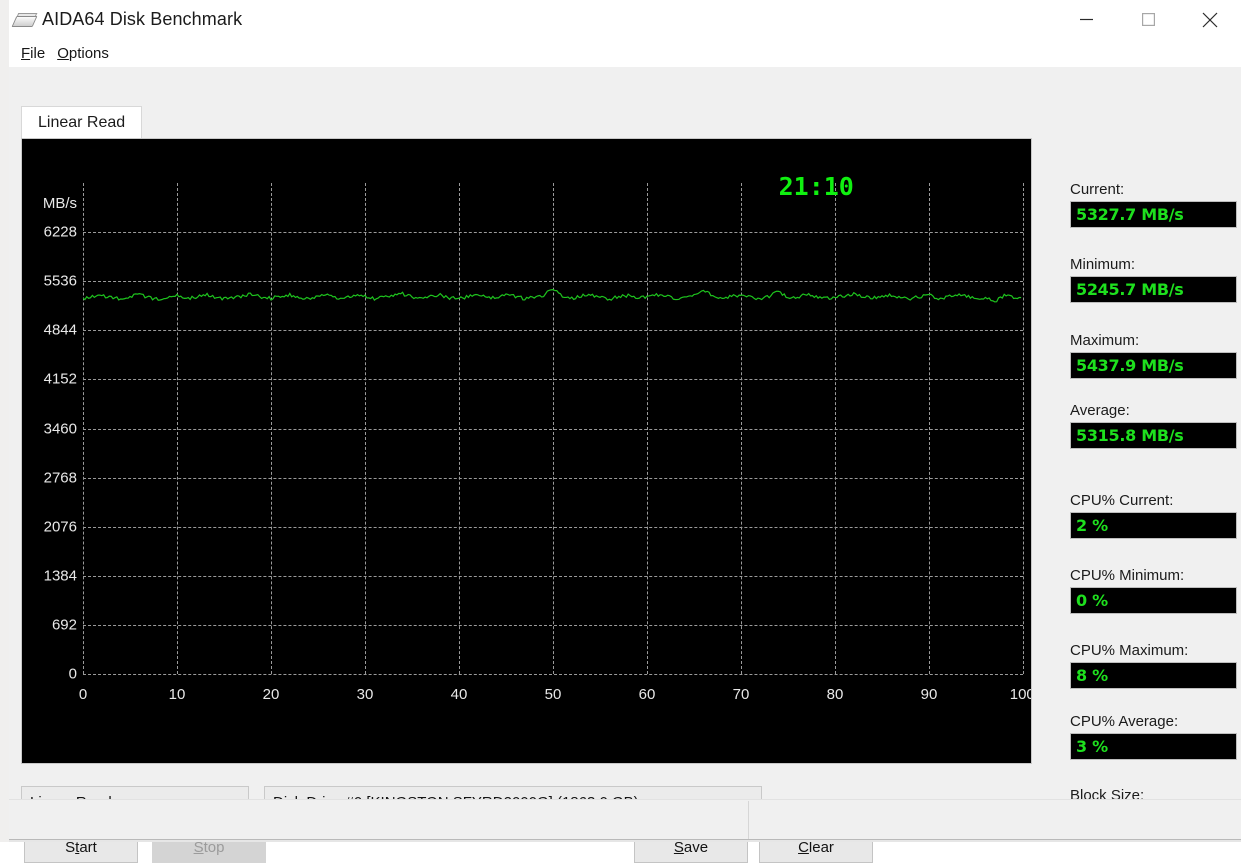  Describe the element at coordinates (26, 53) in the screenshot. I see `menu-file-accel: F` at that location.